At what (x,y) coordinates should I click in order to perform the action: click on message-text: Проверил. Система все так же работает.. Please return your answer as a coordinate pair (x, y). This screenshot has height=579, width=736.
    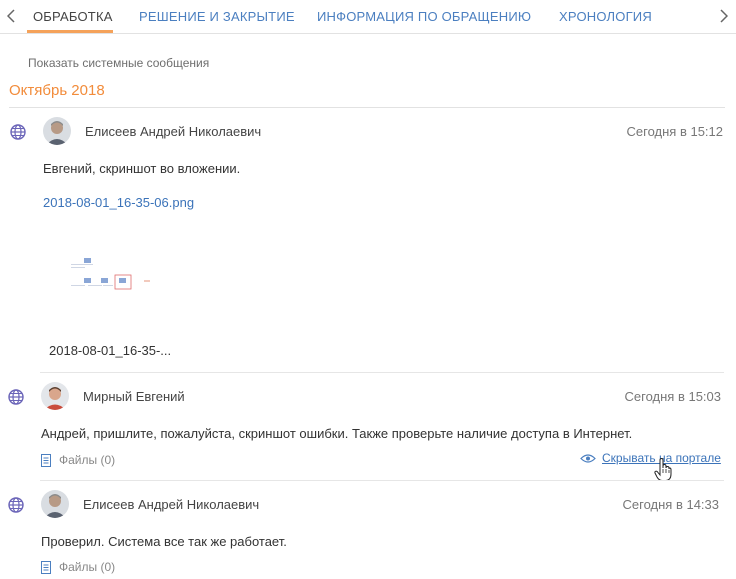
    Looking at the image, I should click on (164, 541).